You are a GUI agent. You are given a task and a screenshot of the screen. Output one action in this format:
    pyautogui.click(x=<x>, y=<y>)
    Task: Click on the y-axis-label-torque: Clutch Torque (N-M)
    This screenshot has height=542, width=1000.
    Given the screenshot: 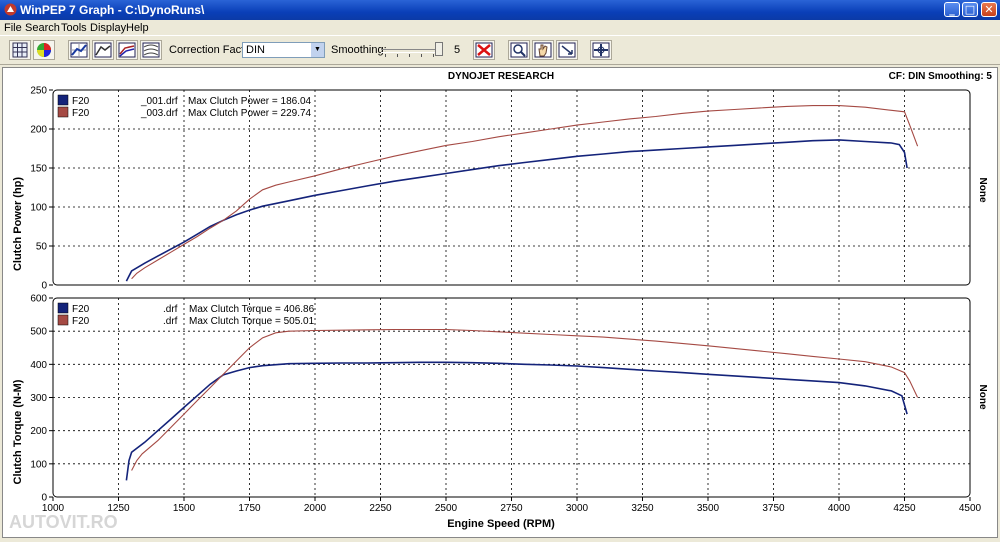 What is the action you would take?
    pyautogui.click(x=18, y=431)
    